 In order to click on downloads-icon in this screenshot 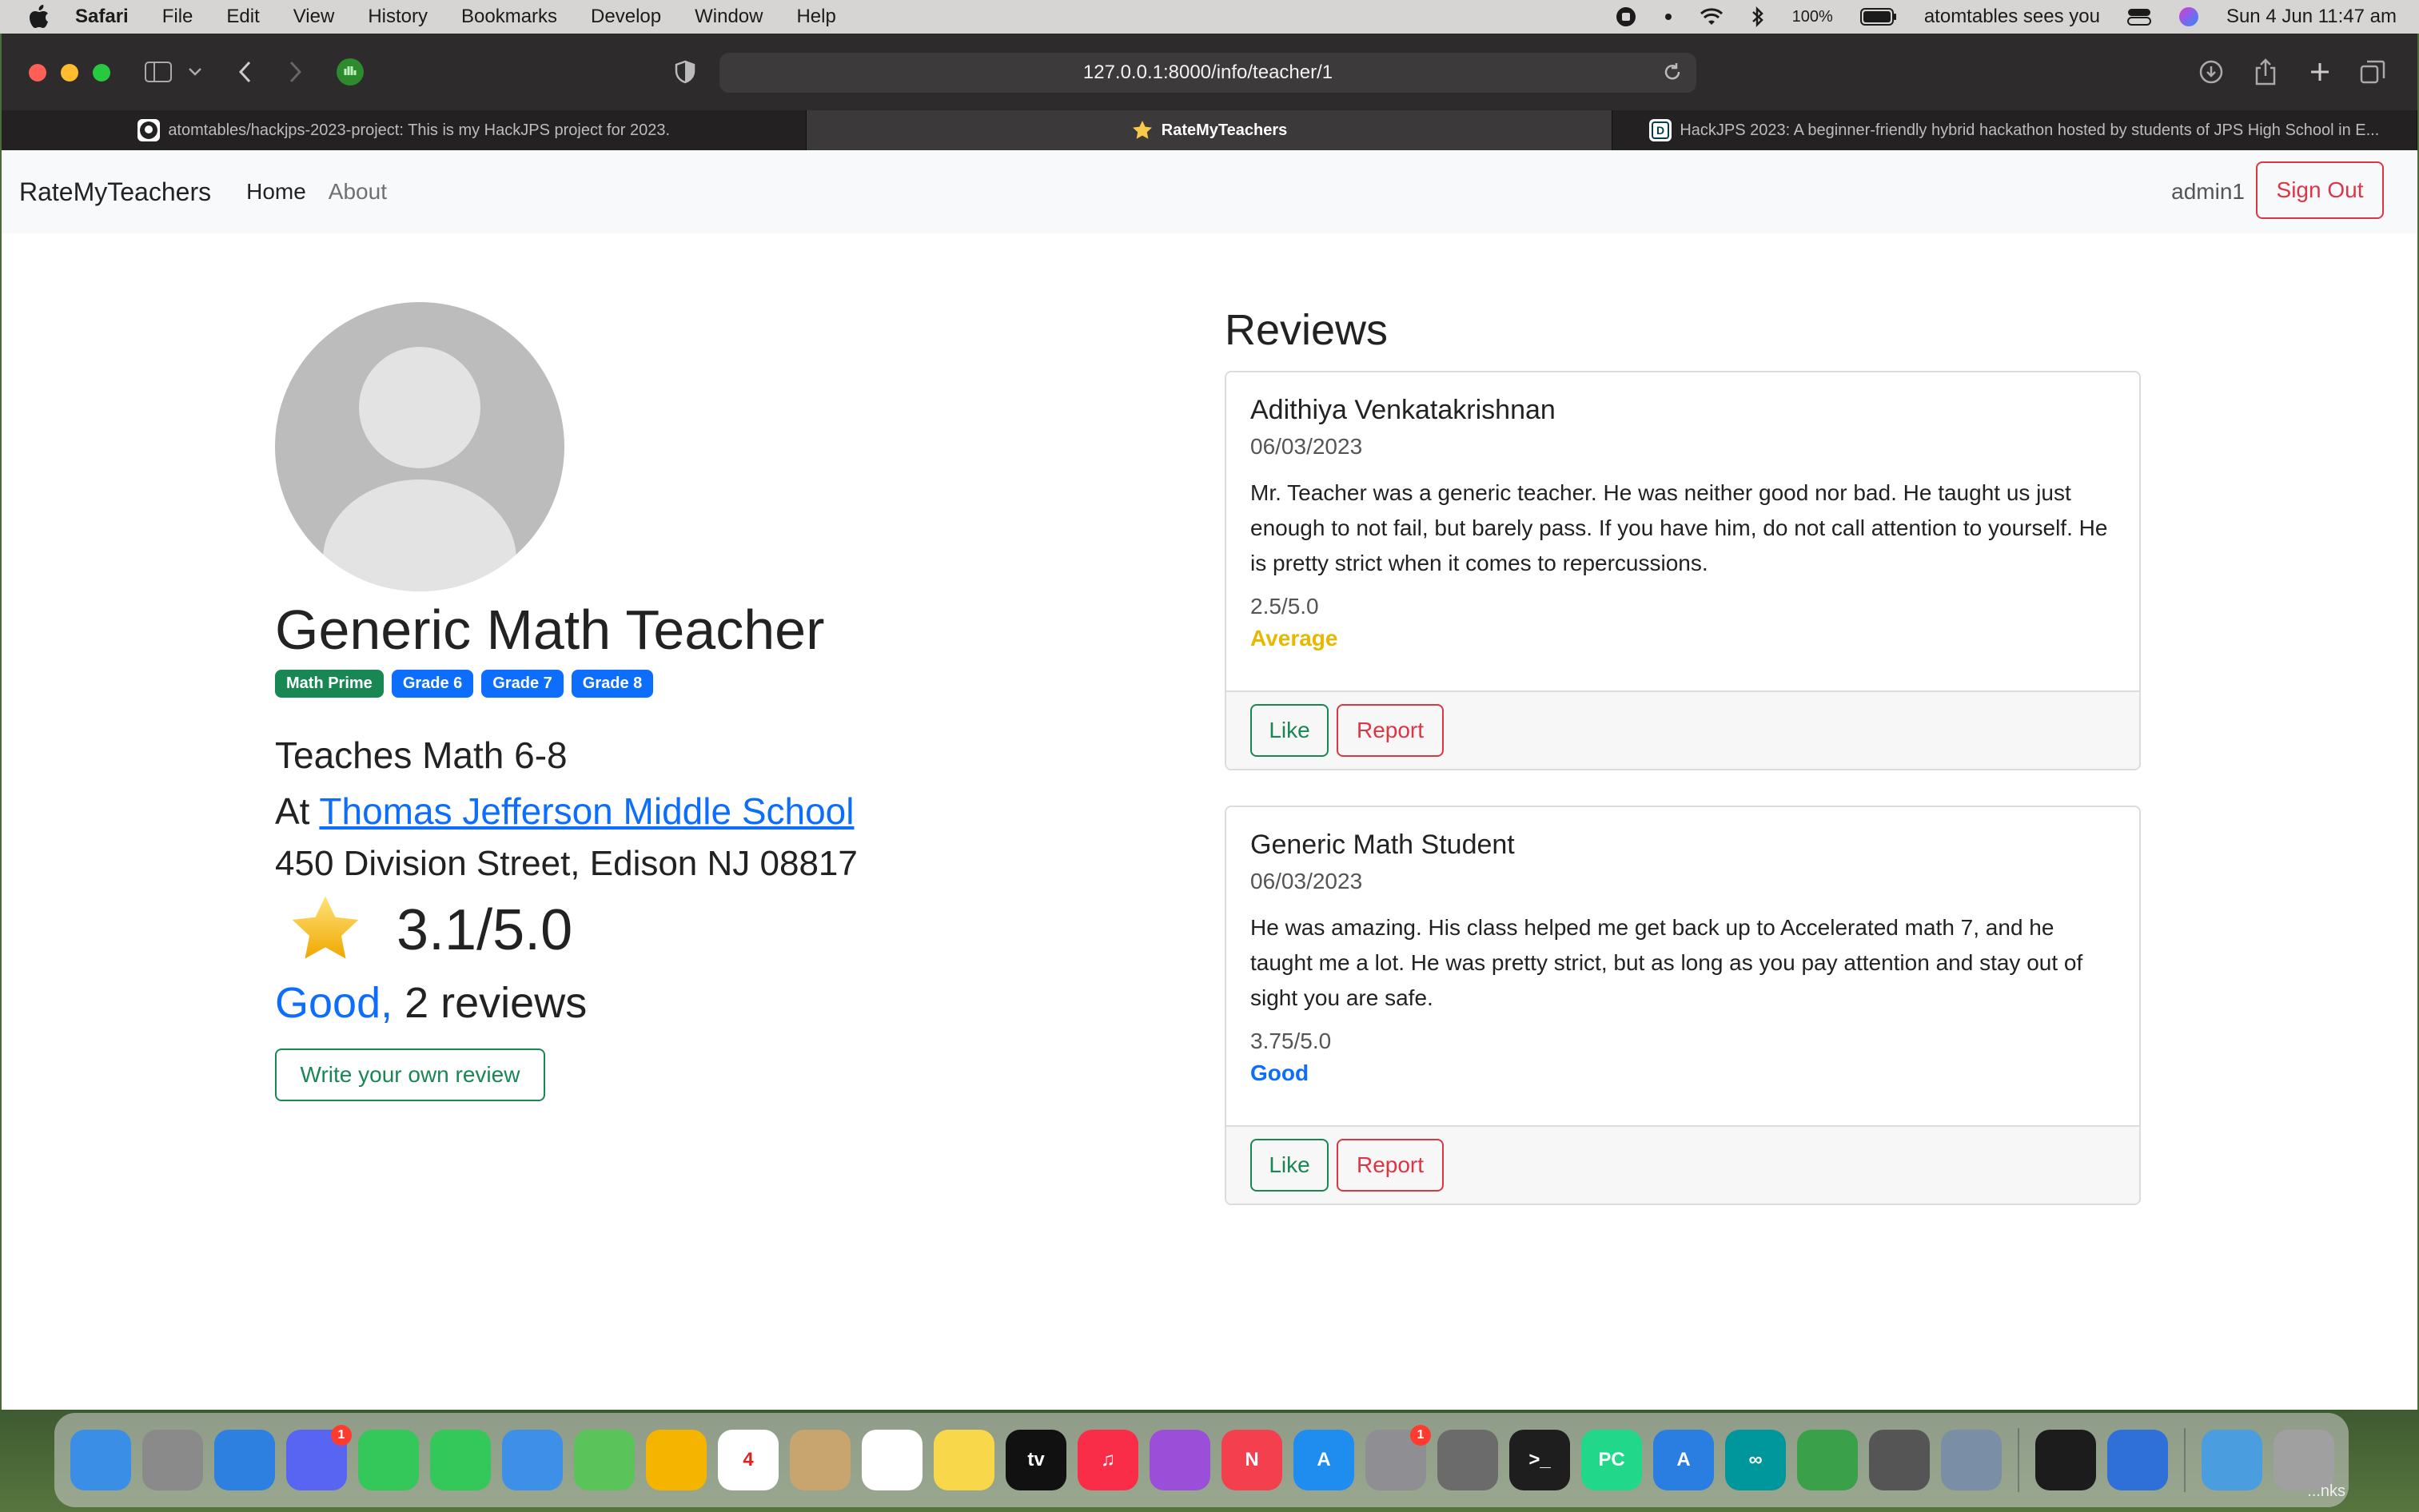, I will do `click(2211, 72)`.